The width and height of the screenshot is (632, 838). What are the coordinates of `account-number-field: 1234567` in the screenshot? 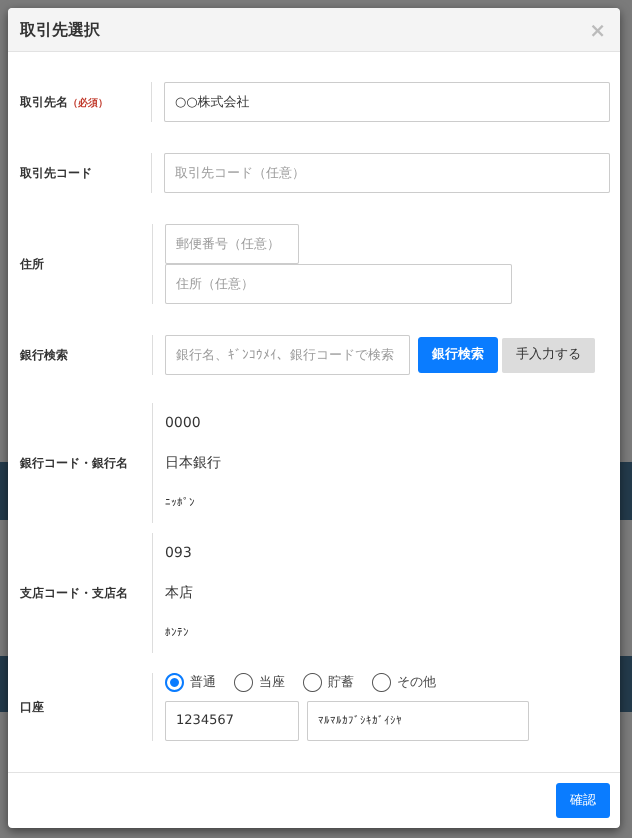 It's located at (232, 720).